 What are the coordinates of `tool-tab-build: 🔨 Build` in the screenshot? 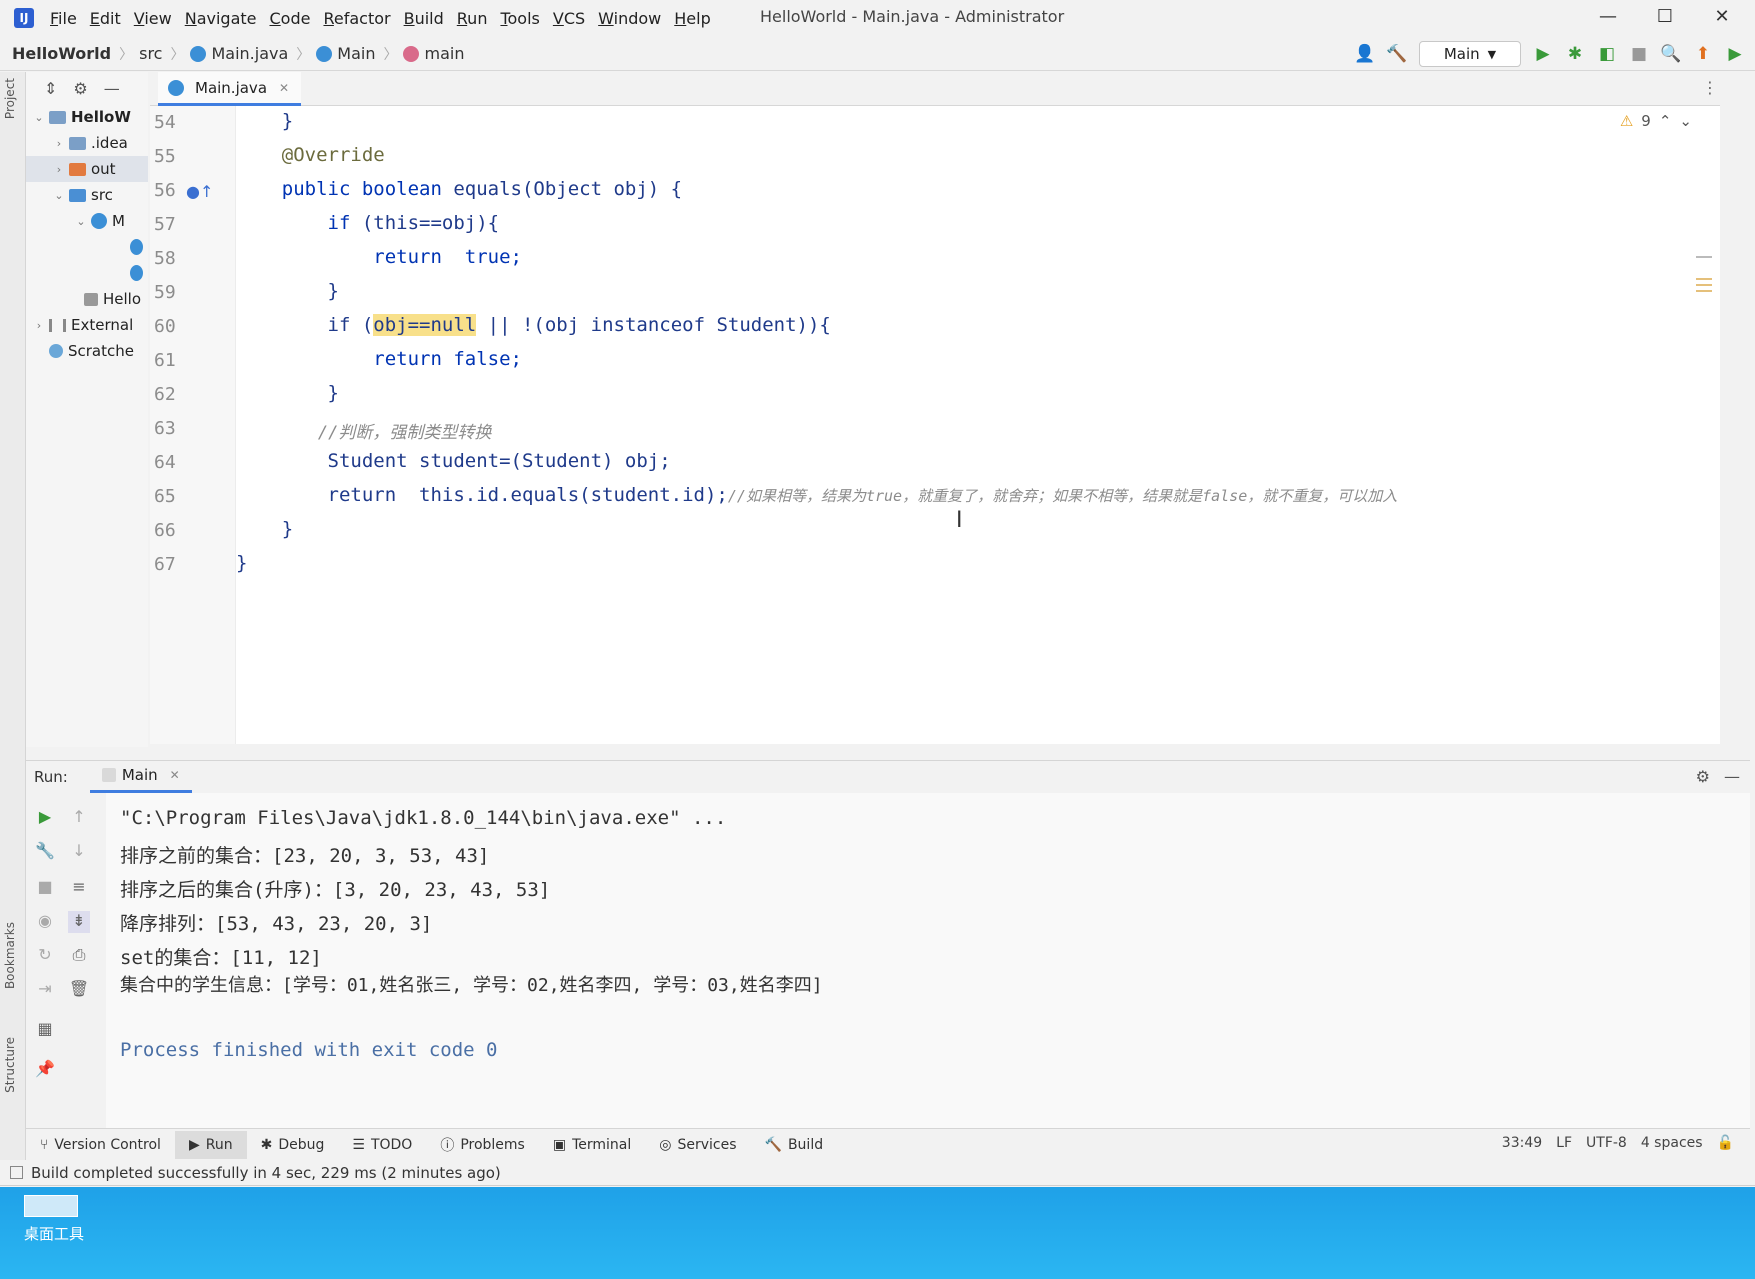 It's located at (794, 1145).